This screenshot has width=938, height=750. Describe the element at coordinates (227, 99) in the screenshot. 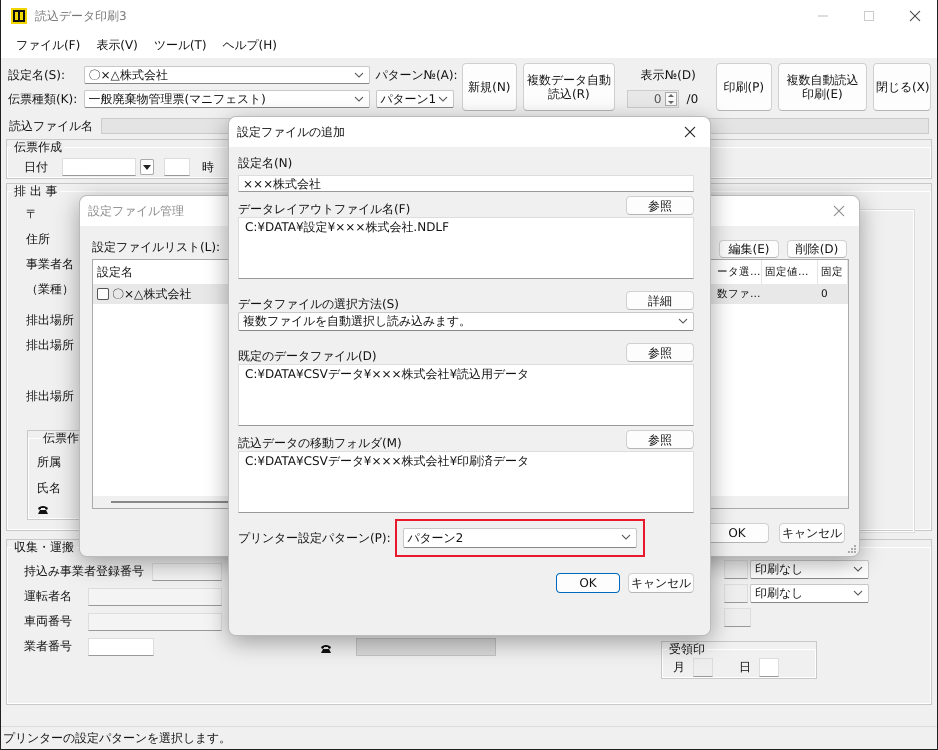

I see `dropdown: 一般廃棄物管理票(マニフェスト)` at that location.